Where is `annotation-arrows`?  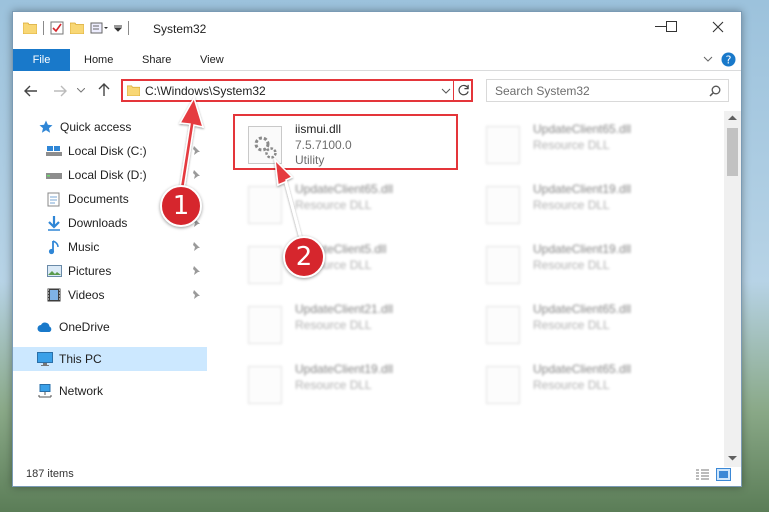
annotation-arrows is located at coordinates (240, 168).